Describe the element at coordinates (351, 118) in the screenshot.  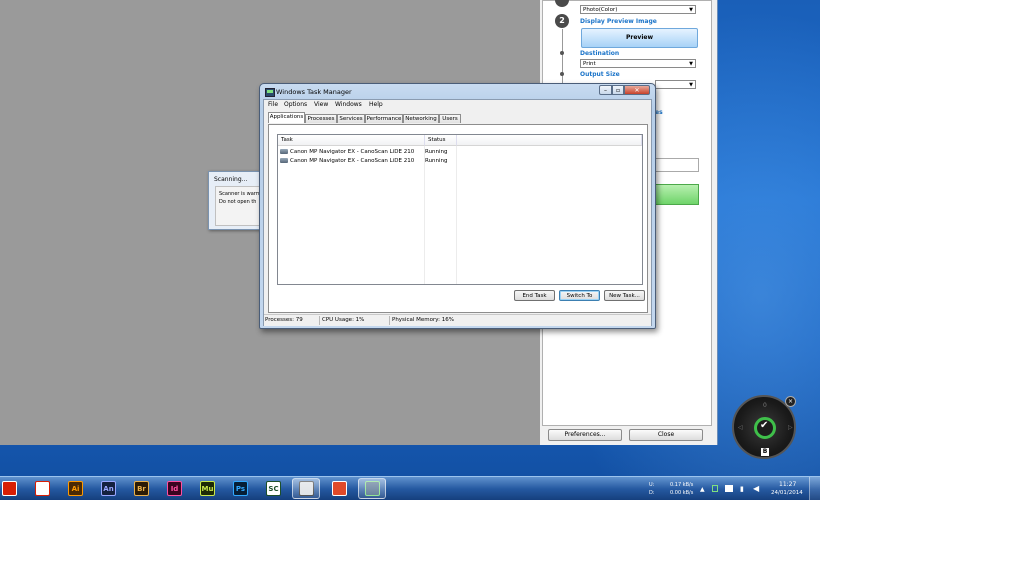
I see `tab-services: Services` at that location.